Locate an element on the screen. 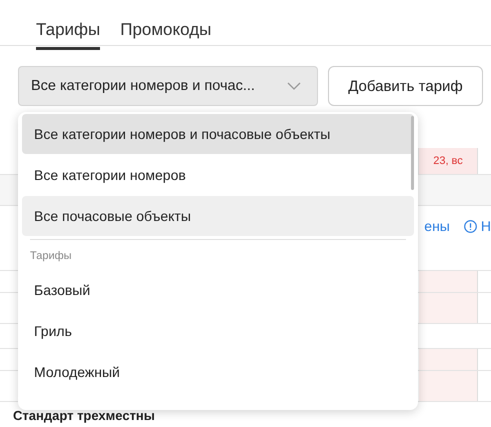 The height and width of the screenshot is (427, 491). info-icon is located at coordinates (470, 226).